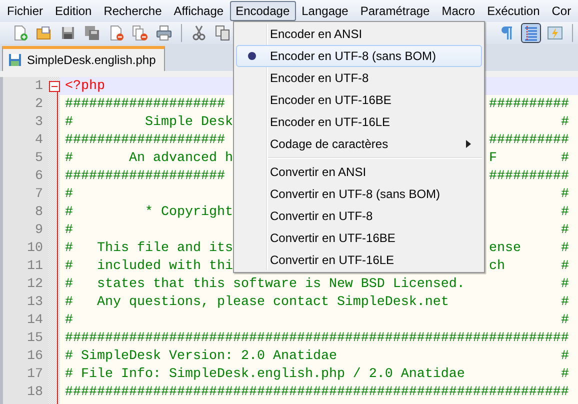  What do you see at coordinates (359, 122) in the screenshot?
I see `menu-option: Encoder en UTF-16LE` at bounding box center [359, 122].